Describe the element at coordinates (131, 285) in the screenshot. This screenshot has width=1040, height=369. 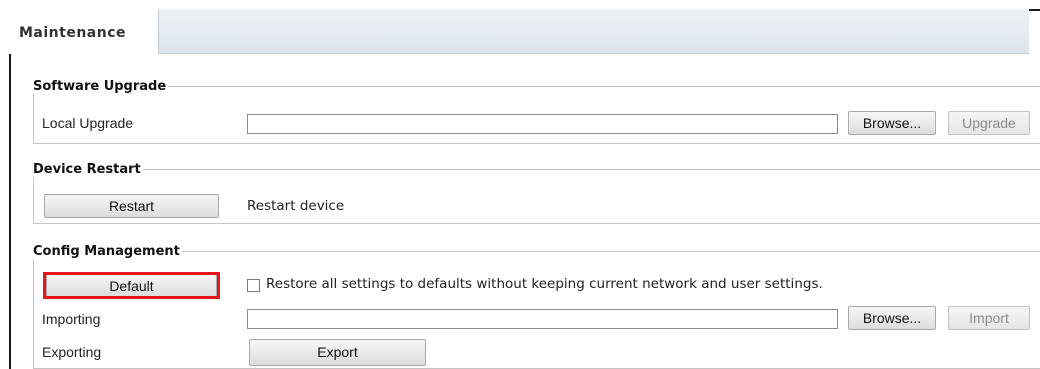
I see `default-button: Default` at that location.